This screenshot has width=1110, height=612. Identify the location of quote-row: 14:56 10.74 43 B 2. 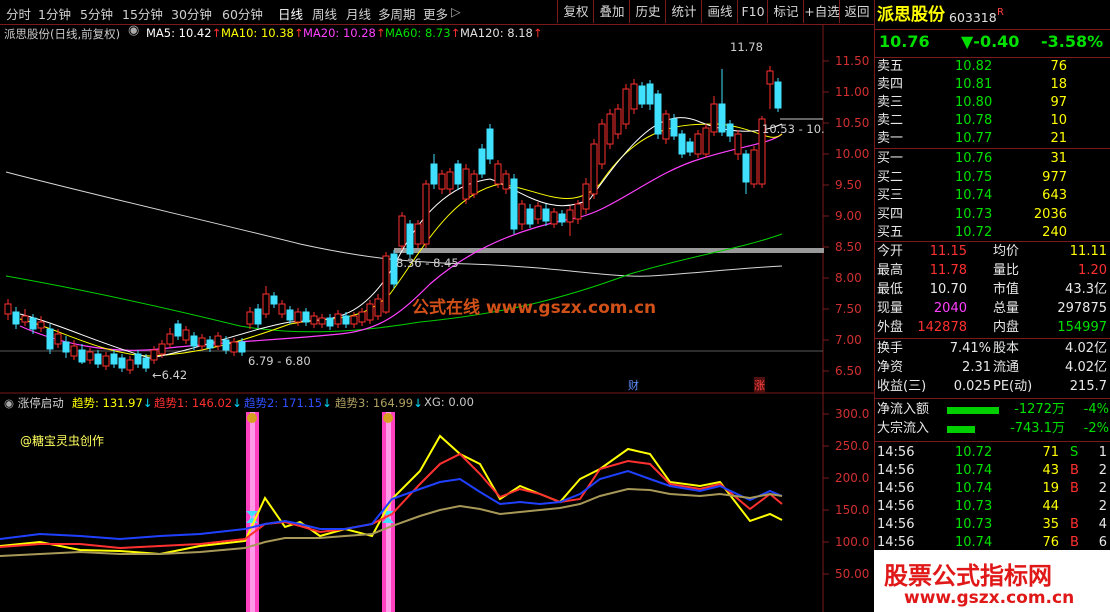
(992, 471).